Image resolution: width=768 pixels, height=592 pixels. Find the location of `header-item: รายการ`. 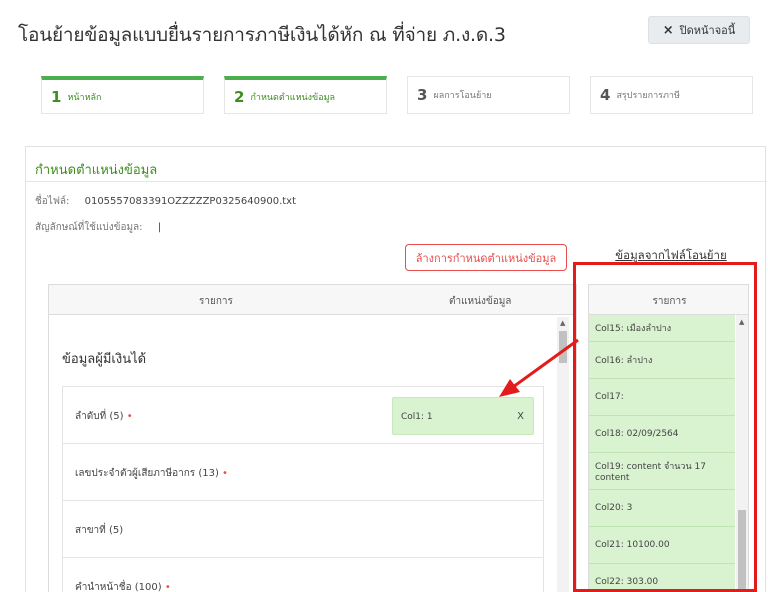

header-item: รายการ is located at coordinates (216, 301).